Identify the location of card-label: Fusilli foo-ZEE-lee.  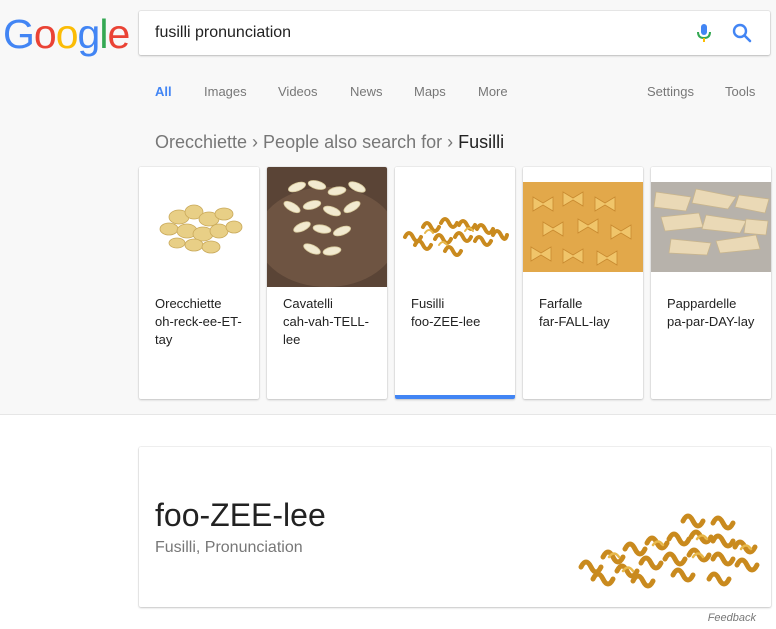
(459, 313).